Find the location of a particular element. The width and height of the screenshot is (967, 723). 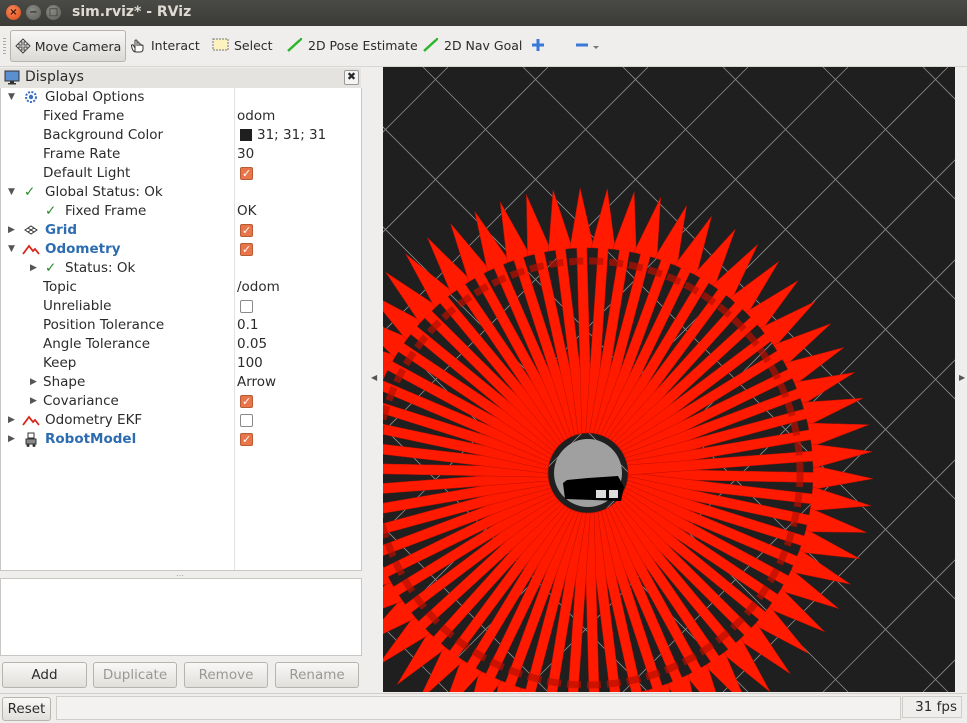

robotmodel-checkbox is located at coordinates (246, 439).